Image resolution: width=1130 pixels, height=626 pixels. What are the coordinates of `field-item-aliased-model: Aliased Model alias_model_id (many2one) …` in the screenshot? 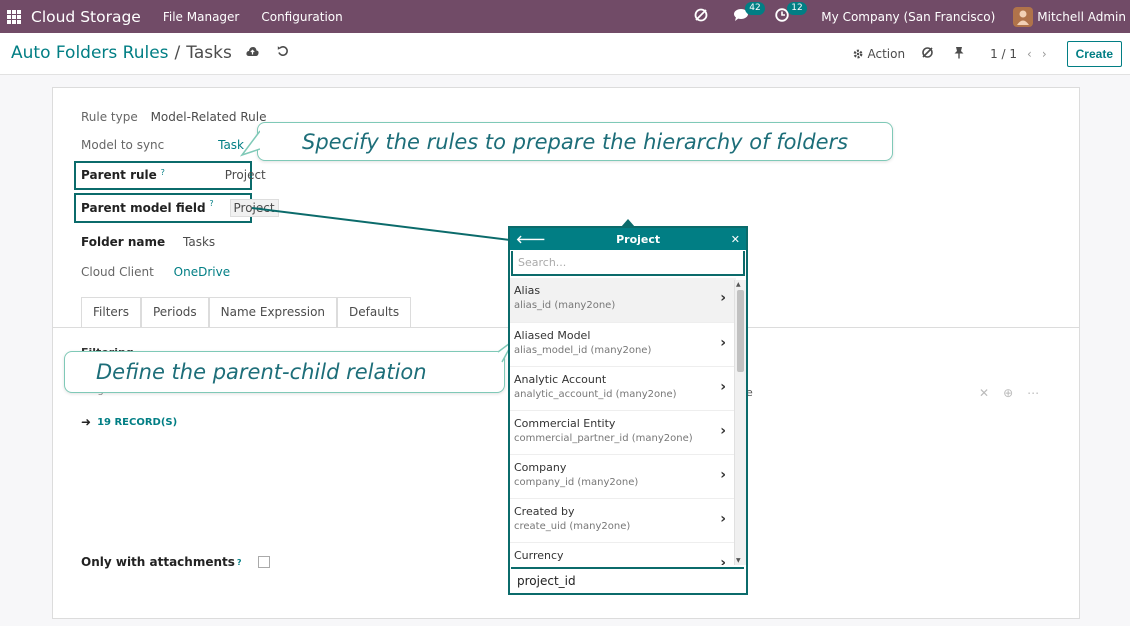 It's located at (623, 345).